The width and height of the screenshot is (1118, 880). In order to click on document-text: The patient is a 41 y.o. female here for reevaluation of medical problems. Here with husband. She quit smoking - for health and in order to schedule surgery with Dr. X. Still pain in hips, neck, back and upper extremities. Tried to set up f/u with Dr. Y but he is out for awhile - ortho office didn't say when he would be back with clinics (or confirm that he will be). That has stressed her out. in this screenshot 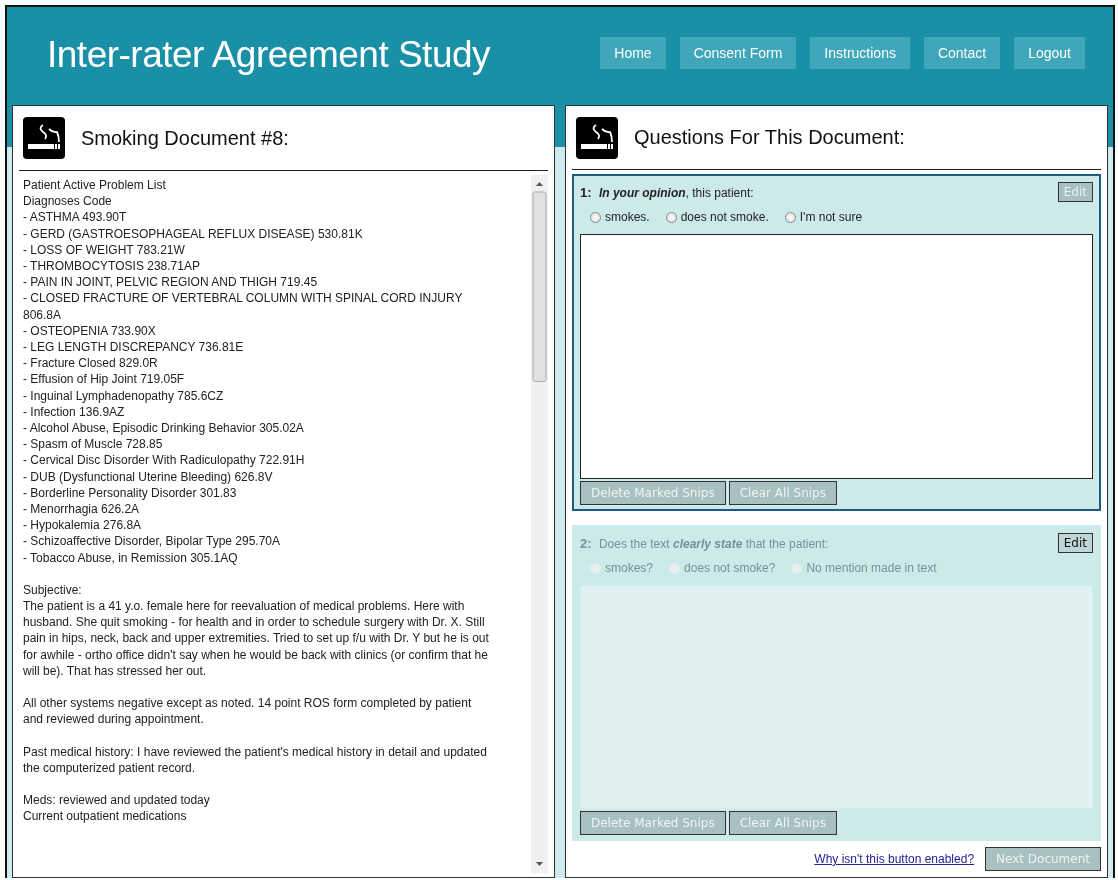, I will do `click(256, 639)`.